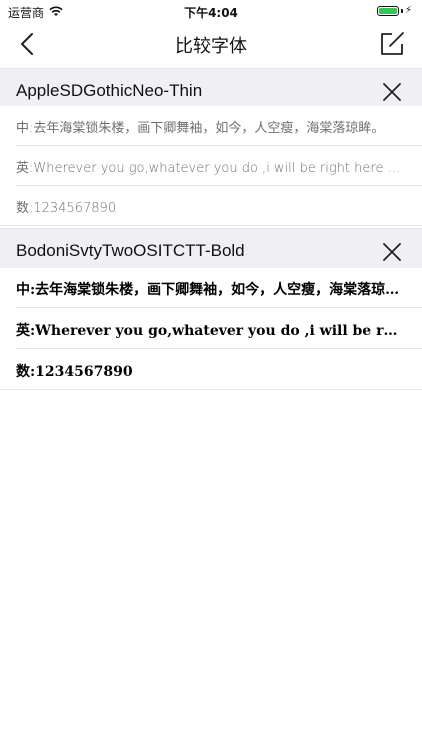 This screenshot has height=750, width=422. I want to click on edit-square-icon, so click(392, 43).